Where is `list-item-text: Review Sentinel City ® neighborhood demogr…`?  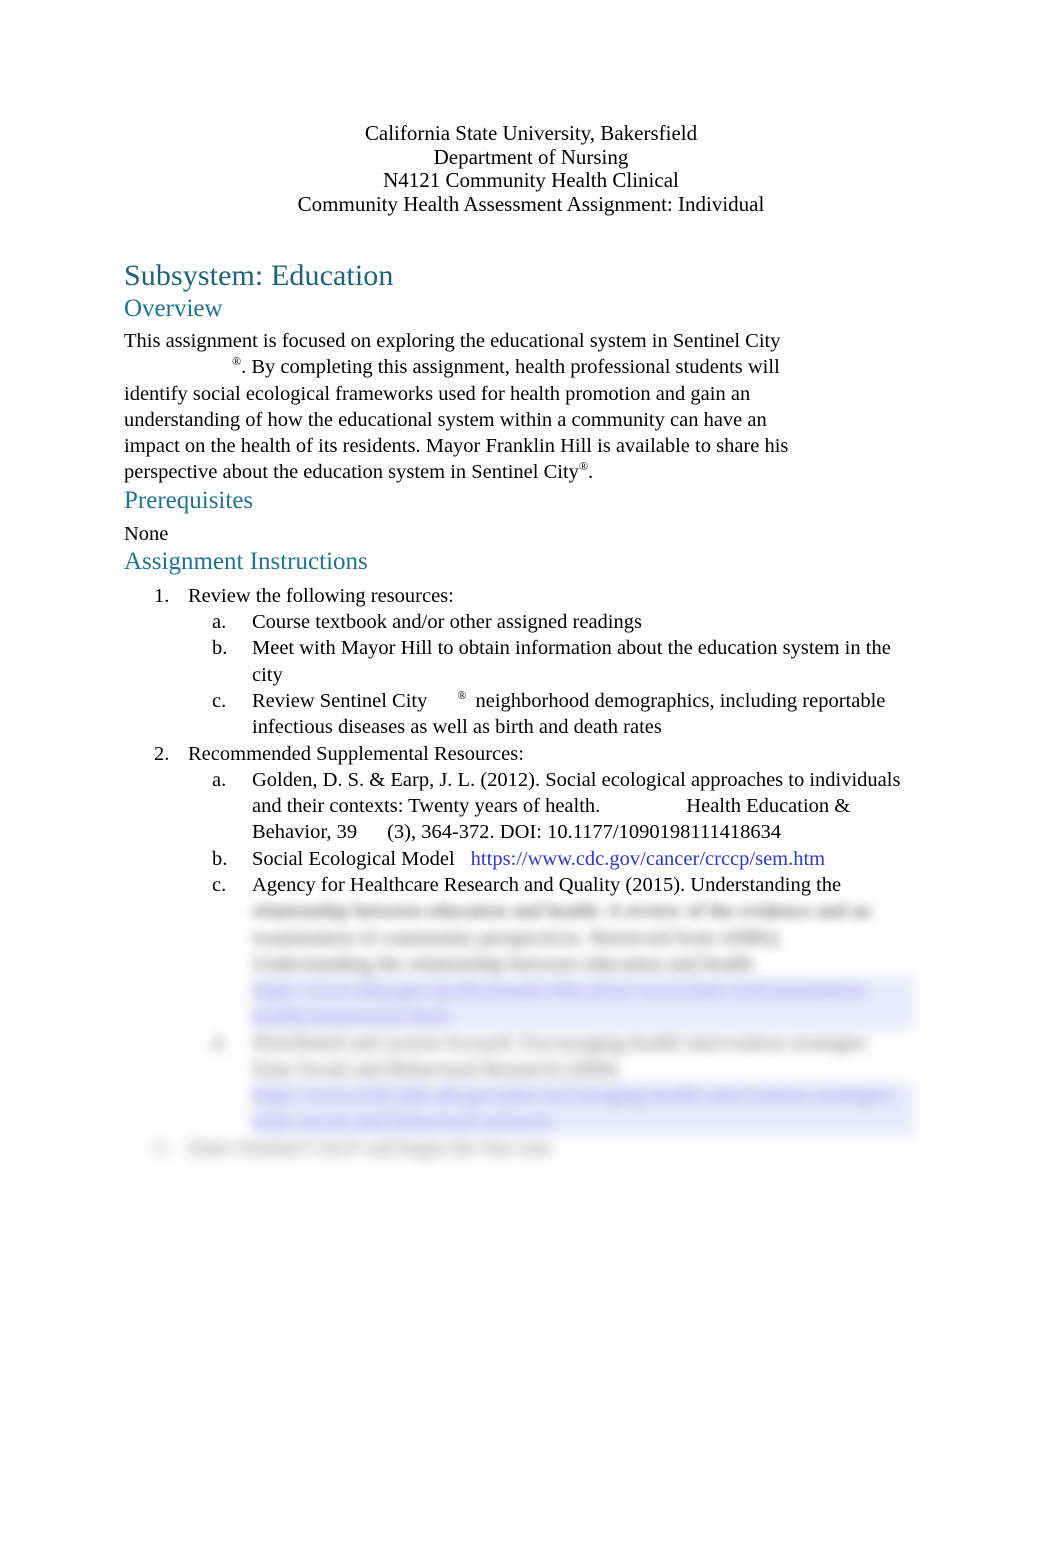 list-item-text: Review Sentinel City ® neighborhood demogr… is located at coordinates (583, 714).